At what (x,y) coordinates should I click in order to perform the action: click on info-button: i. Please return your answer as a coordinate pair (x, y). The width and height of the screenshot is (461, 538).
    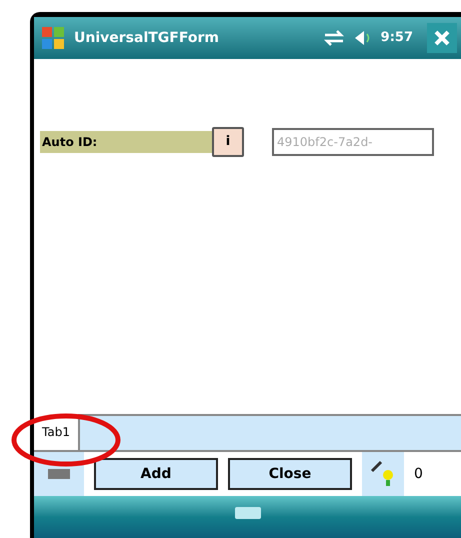
    Looking at the image, I should click on (228, 142).